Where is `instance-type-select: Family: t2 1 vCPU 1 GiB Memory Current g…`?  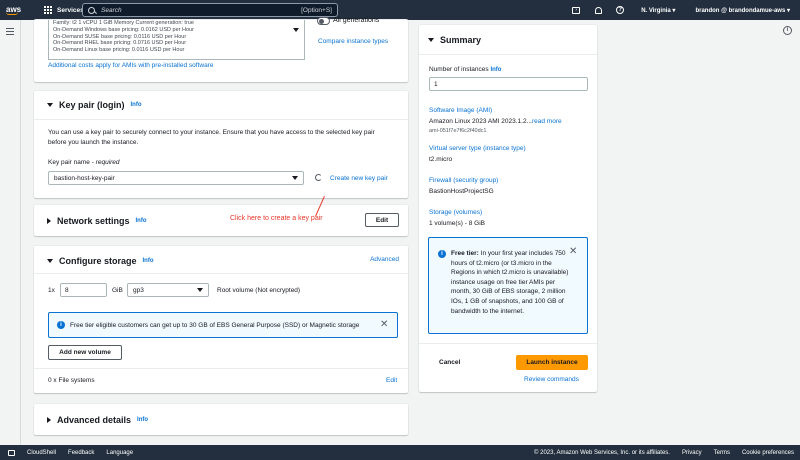 instance-type-select: Family: t2 1 vCPU 1 GiB Memory Current g… is located at coordinates (176, 40).